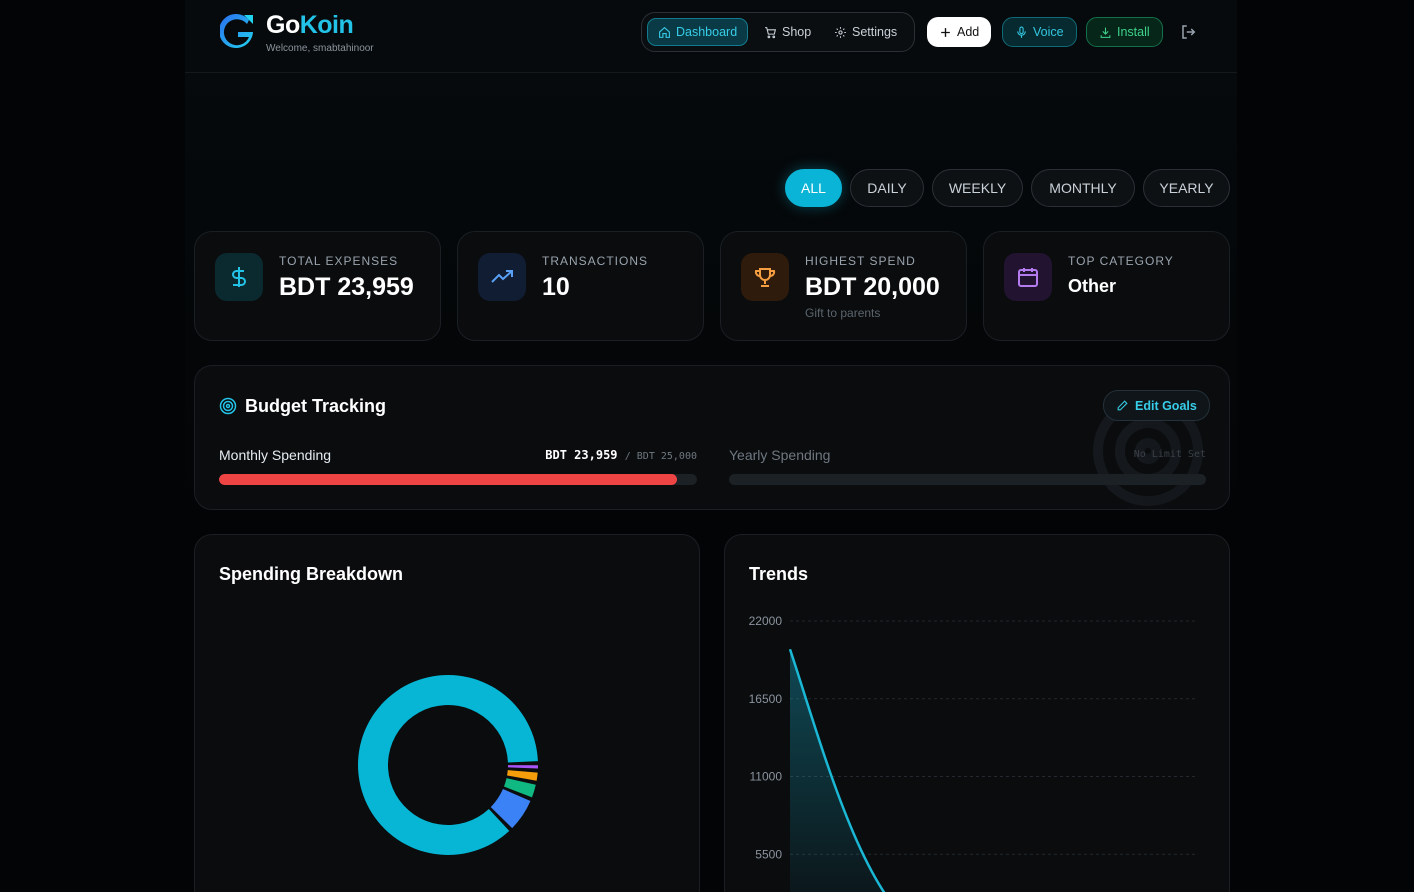 This screenshot has width=1414, height=892. Describe the element at coordinates (860, 261) in the screenshot. I see `stat-label: HIGHEST SPEND` at that location.